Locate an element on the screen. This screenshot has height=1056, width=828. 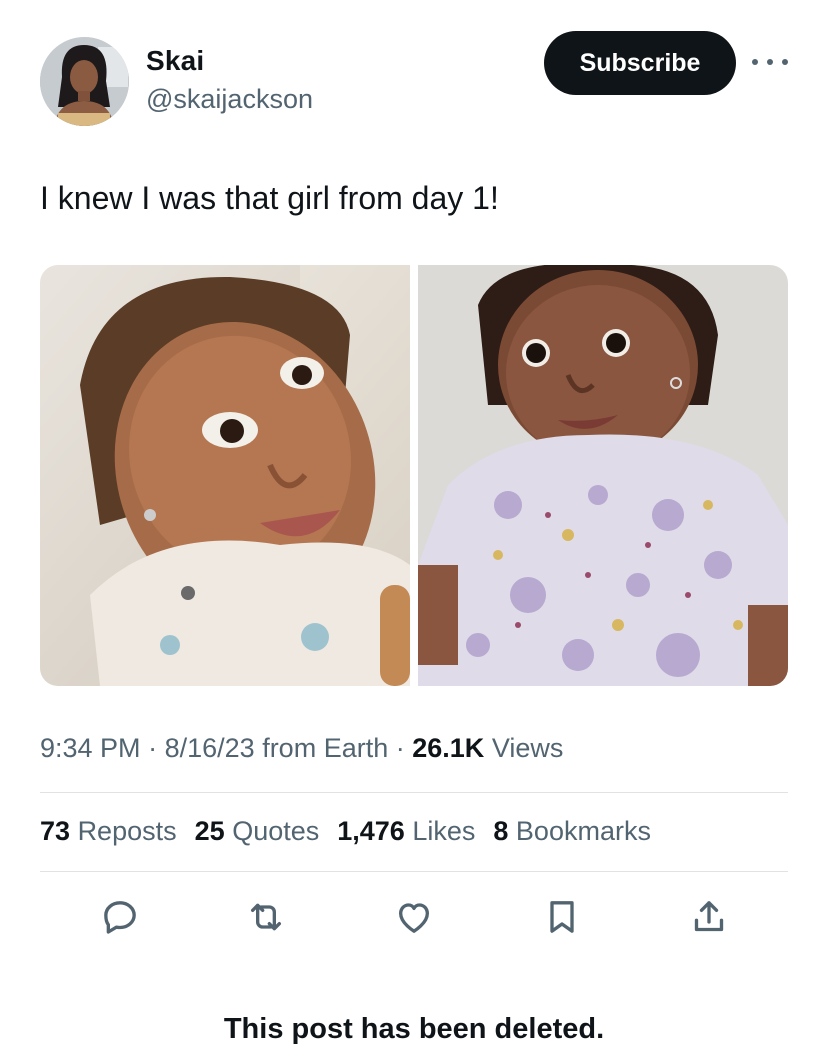
post-date: 8/16/23 is located at coordinates (210, 748).